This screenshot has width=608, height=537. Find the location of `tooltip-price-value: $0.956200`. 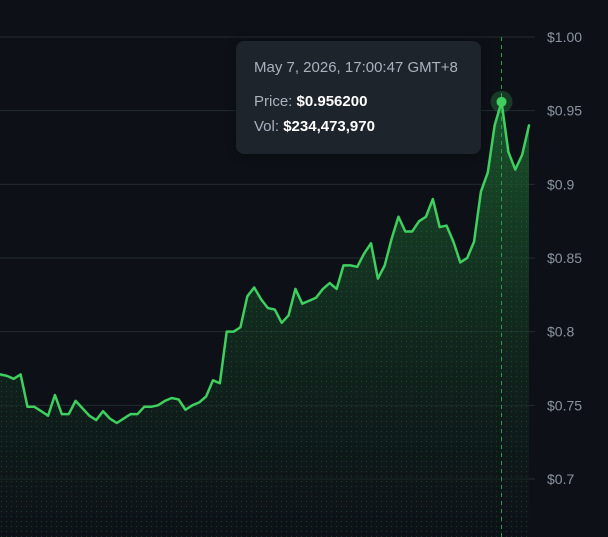

tooltip-price-value: $0.956200 is located at coordinates (332, 101).